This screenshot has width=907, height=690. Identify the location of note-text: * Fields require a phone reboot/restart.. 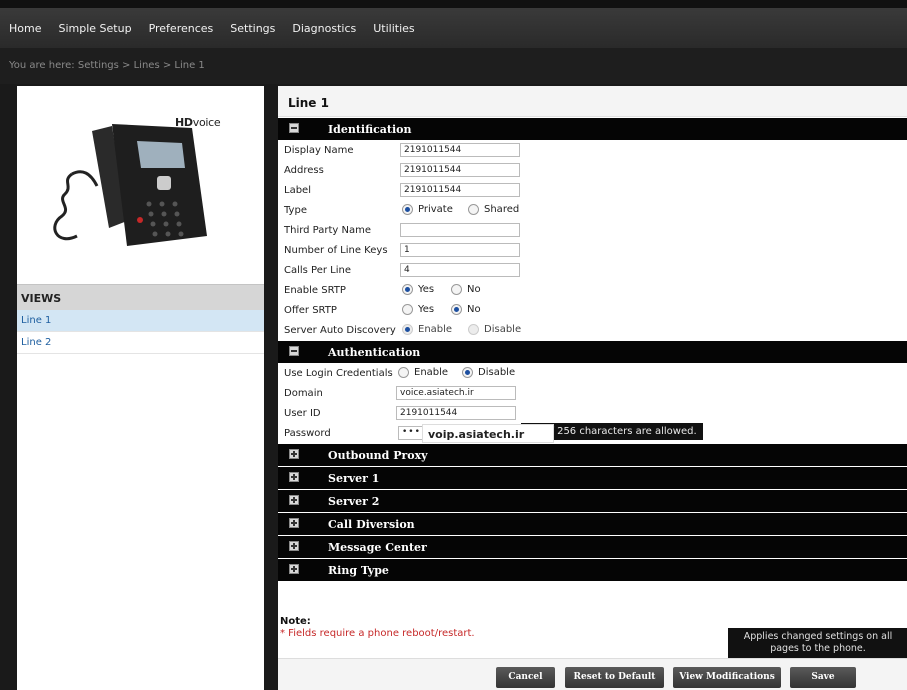
(377, 633).